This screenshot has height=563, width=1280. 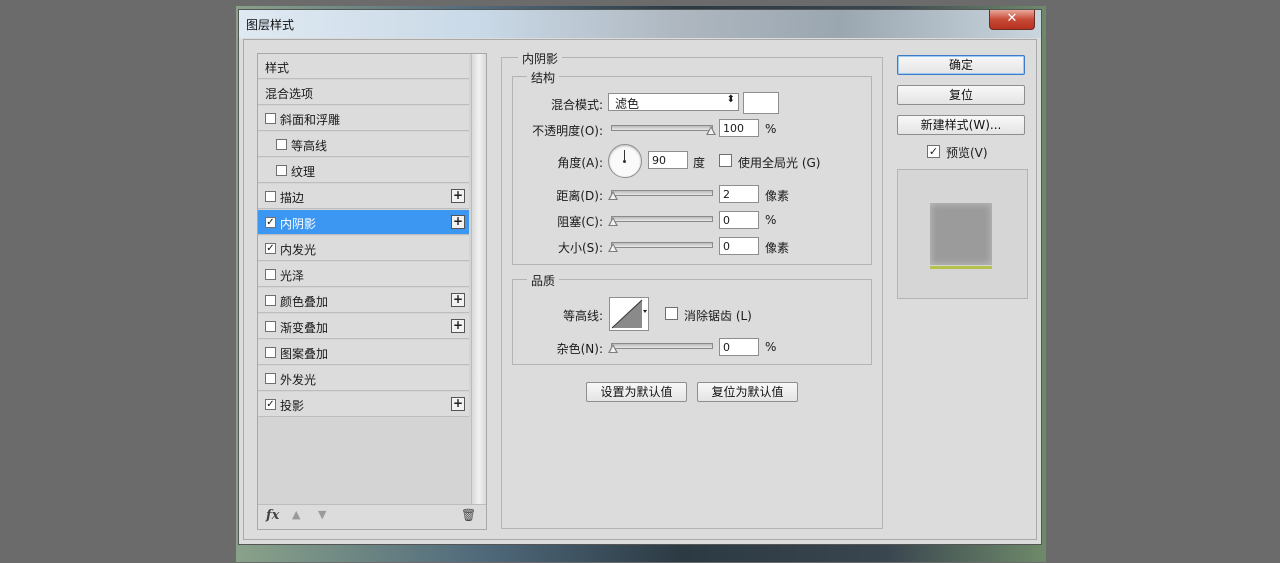 I want to click on distance-input: 2, so click(x=739, y=194).